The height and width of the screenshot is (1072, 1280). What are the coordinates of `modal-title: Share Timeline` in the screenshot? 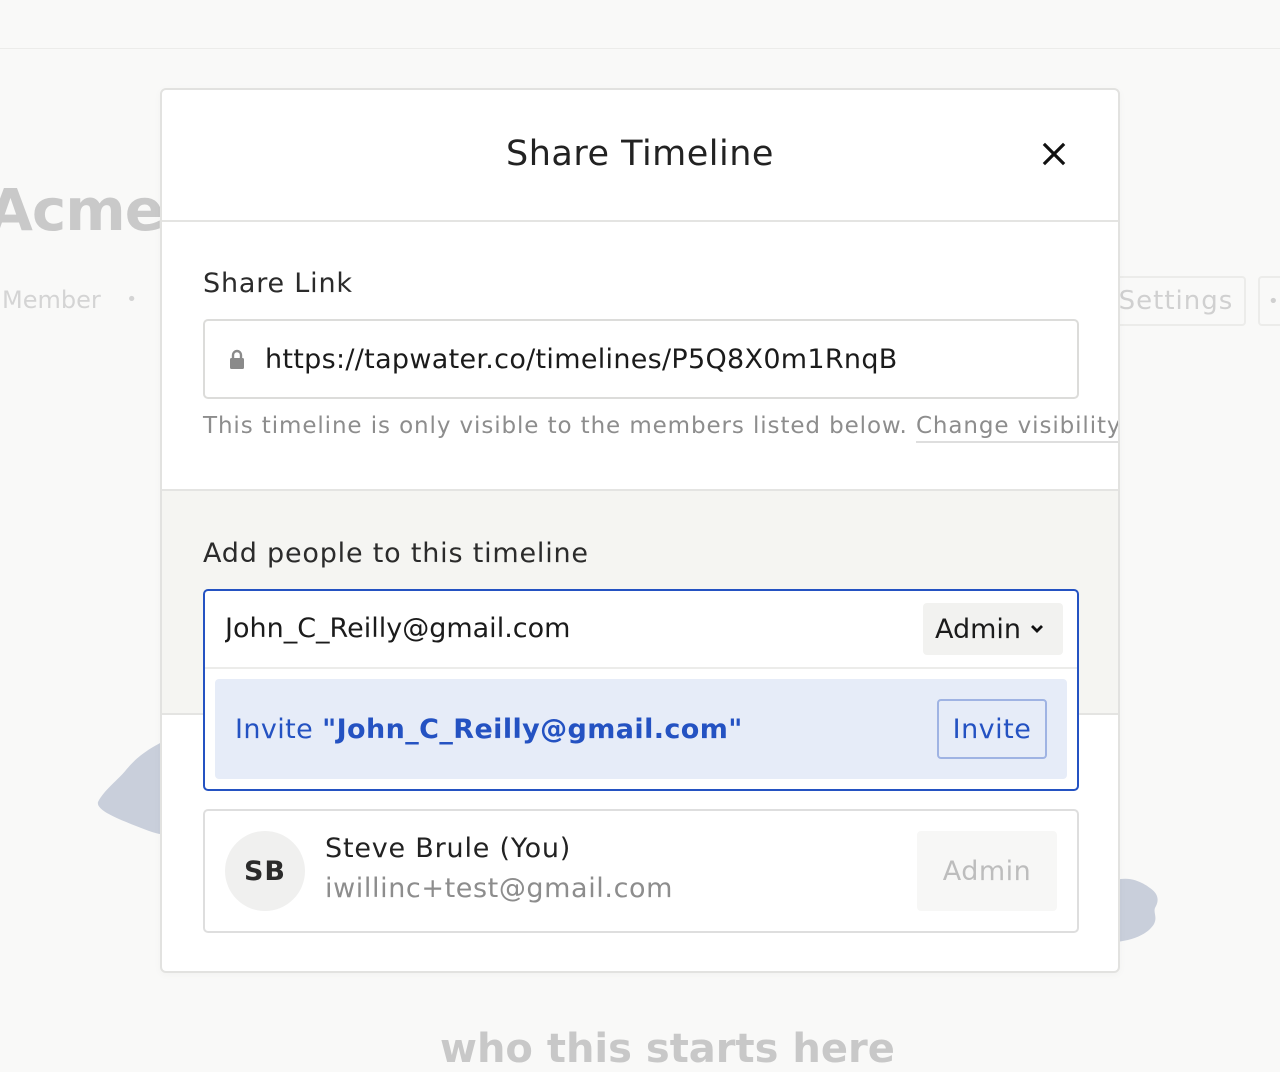 It's located at (640, 154).